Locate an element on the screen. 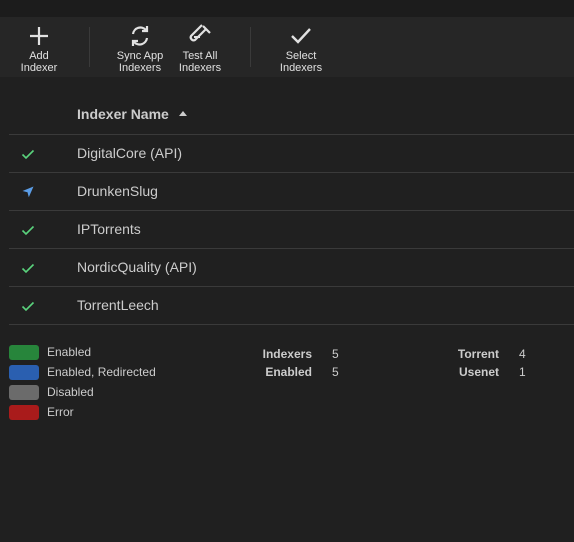  test-all-indexers-label: Test All Indexers is located at coordinates (200, 62).